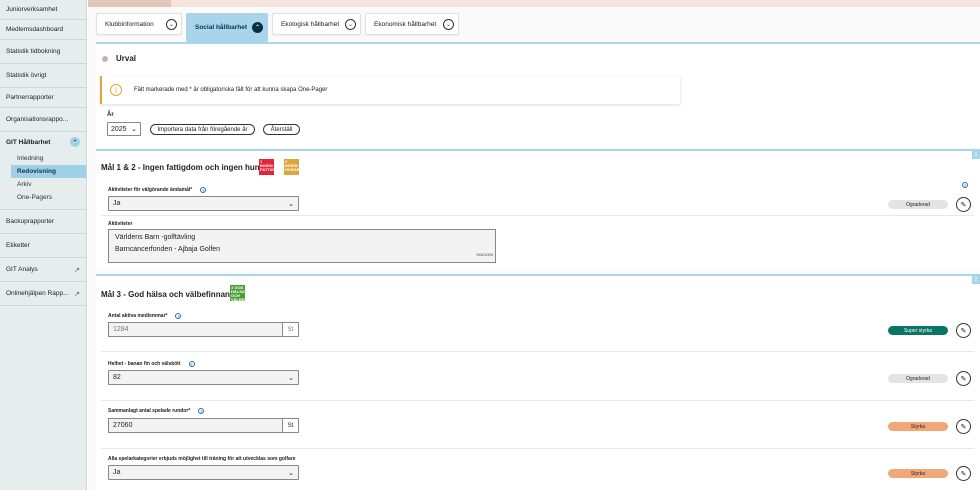  I want to click on sidebar-item-statistik-tidbokning: Statistik tidbokning, so click(43, 52).